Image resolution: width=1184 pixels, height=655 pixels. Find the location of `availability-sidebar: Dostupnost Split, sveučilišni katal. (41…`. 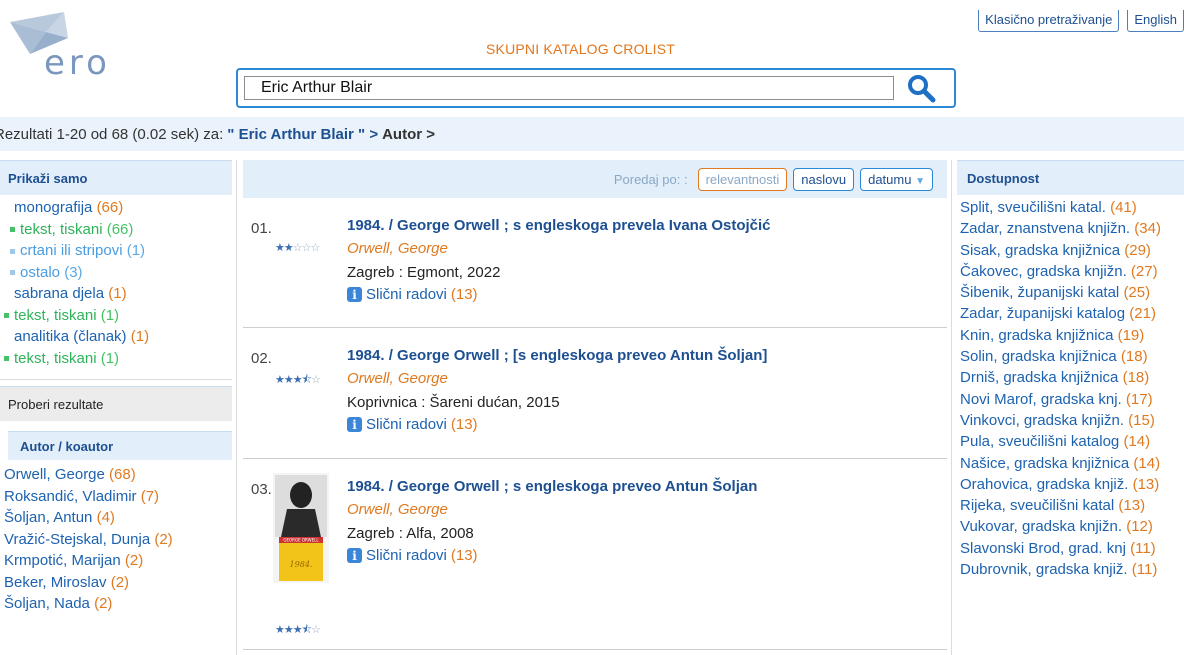

availability-sidebar: Dostupnost Split, sveučilišni katal. (41… is located at coordinates (1070, 370).